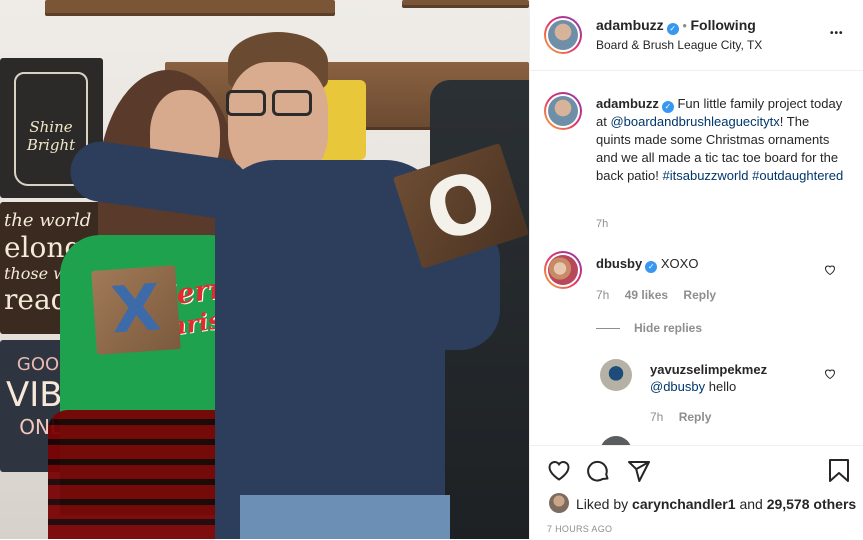 The image size is (863, 540). What do you see at coordinates (563, 270) in the screenshot?
I see `comment-avatar` at bounding box center [563, 270].